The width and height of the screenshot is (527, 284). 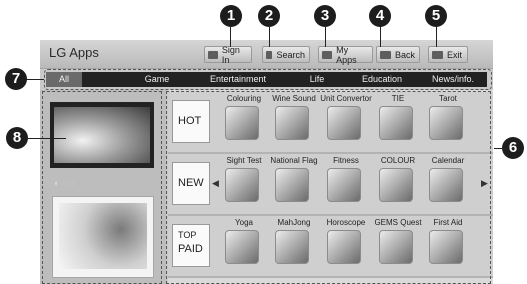 What do you see at coordinates (437, 54) in the screenshot?
I see `exit-icon` at bounding box center [437, 54].